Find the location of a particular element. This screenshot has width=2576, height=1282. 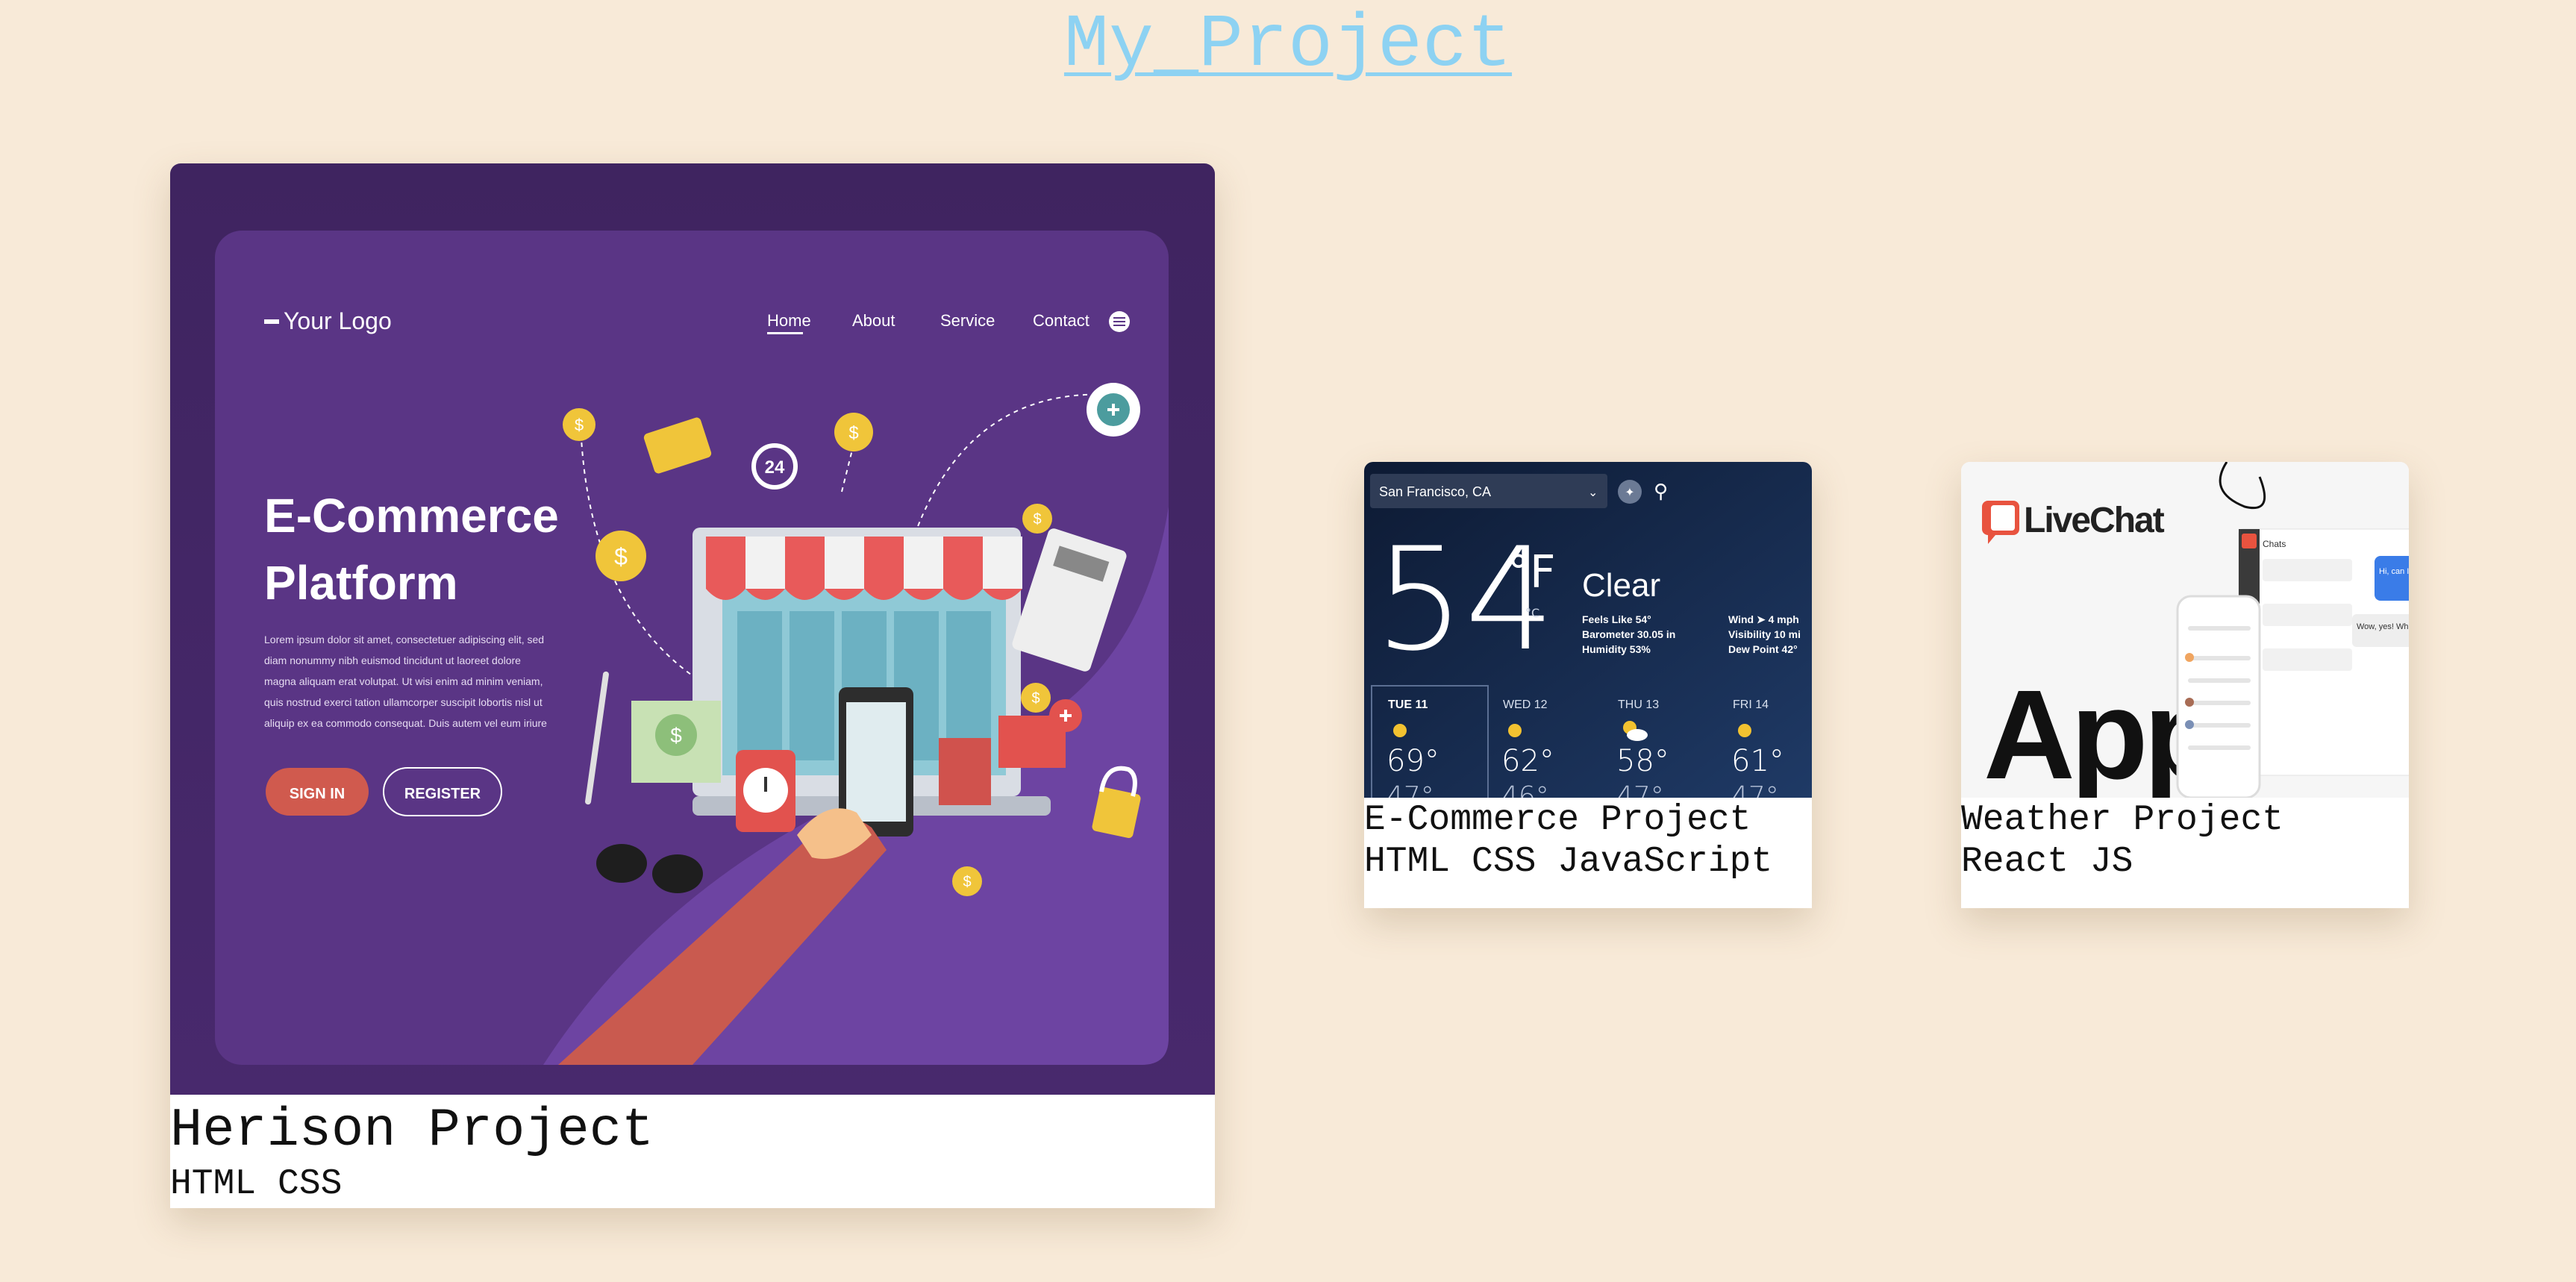

preview-day-high: 62° is located at coordinates (1527, 761).